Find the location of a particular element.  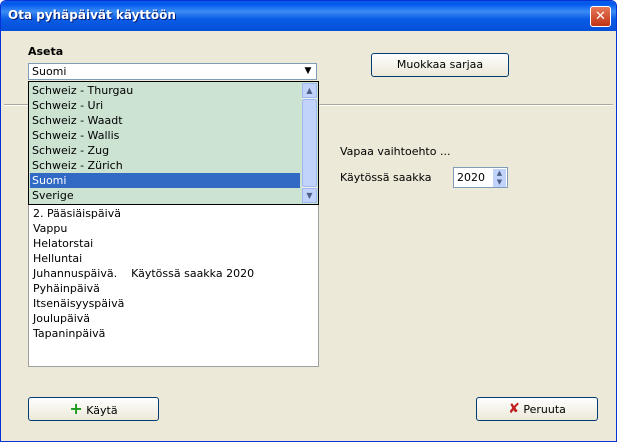

plus-icon: + is located at coordinates (76, 408).